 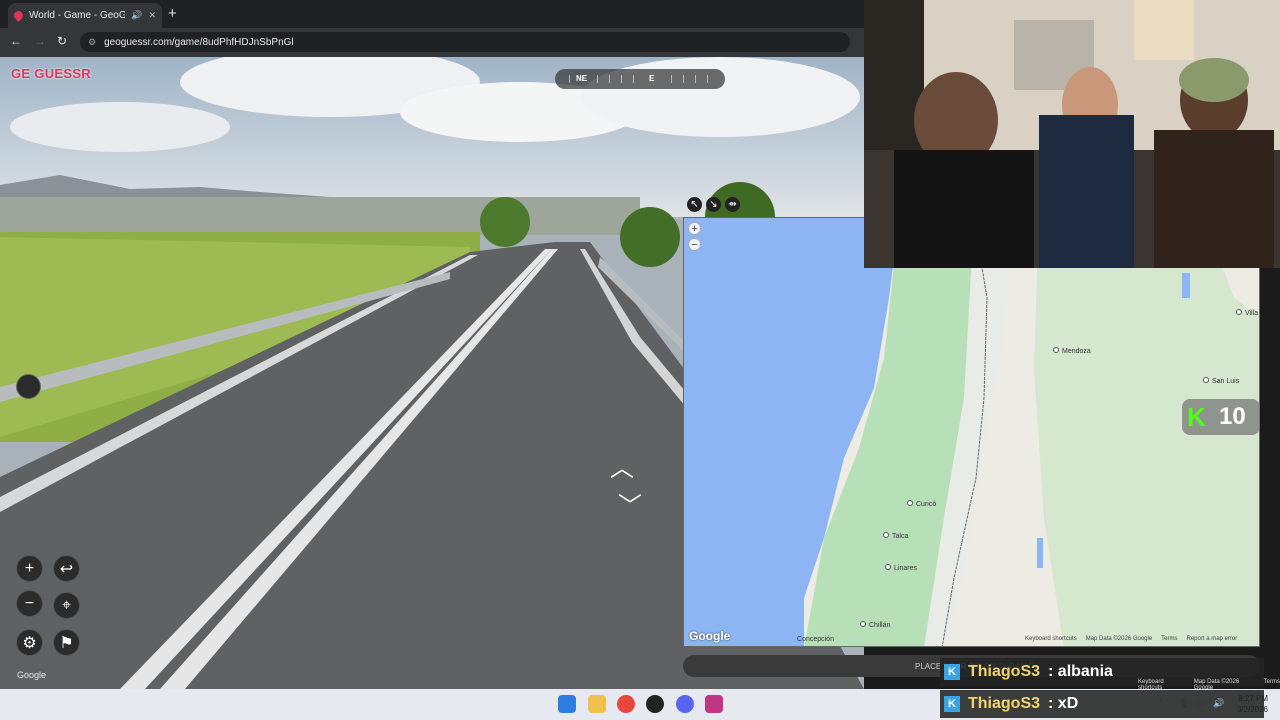 What do you see at coordinates (66, 642) in the screenshot?
I see `flag-icon: ⚑` at bounding box center [66, 642].